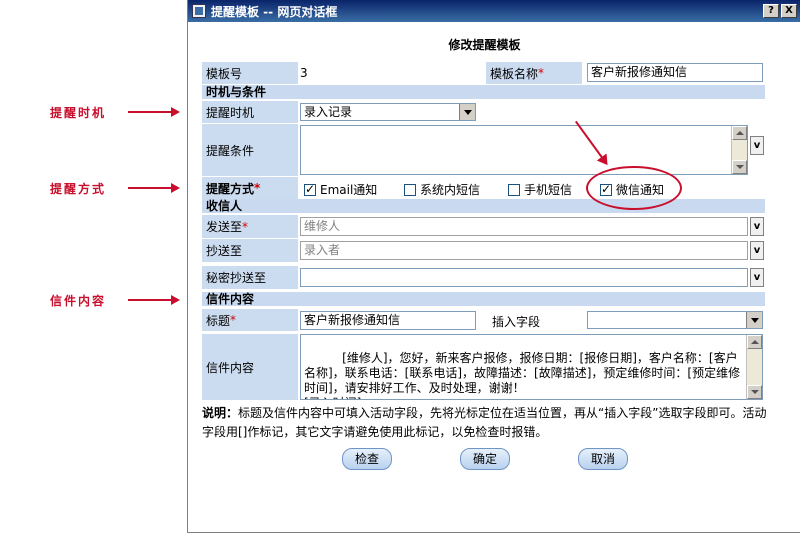  What do you see at coordinates (274, 11) in the screenshot?
I see `window-title: 提醒模板 -- 网页对话框` at bounding box center [274, 11].